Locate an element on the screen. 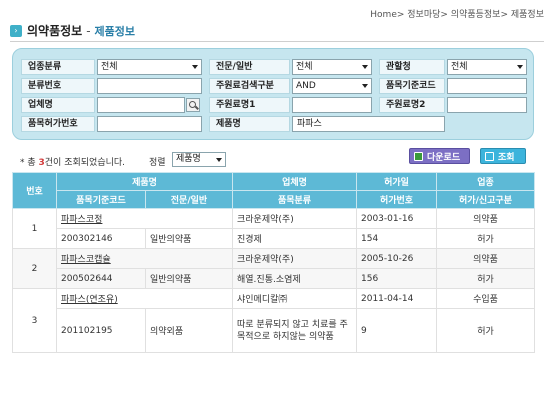 The width and height of the screenshot is (550, 402). authority-select-value: 전체 is located at coordinates (459, 67).